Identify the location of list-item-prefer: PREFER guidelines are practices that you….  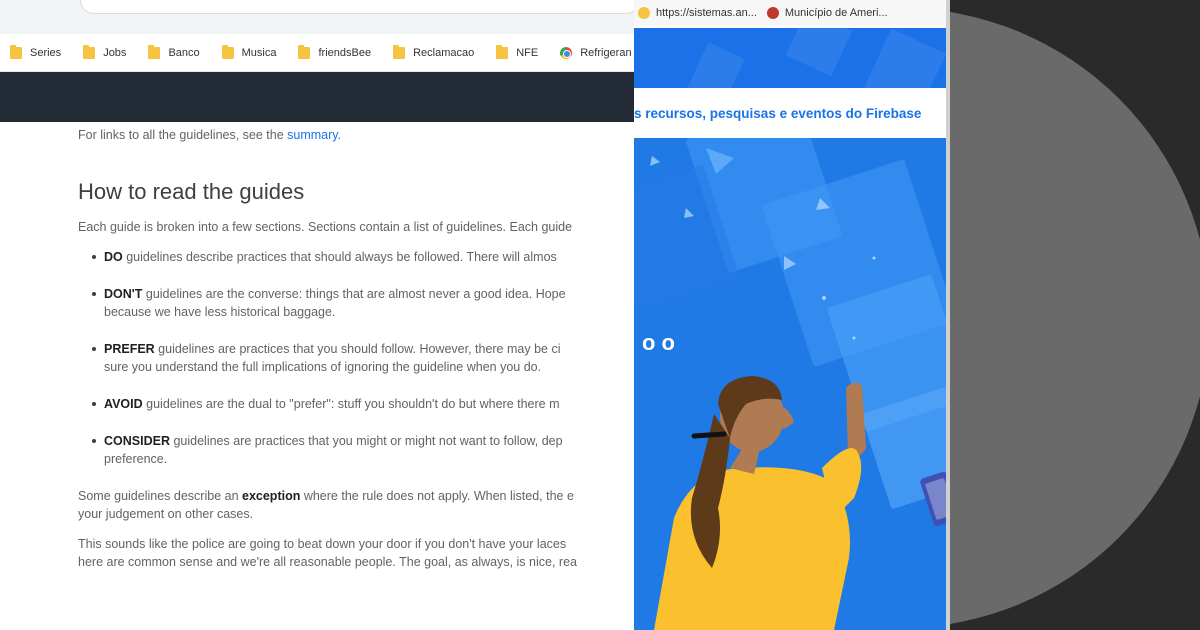
(363, 358).